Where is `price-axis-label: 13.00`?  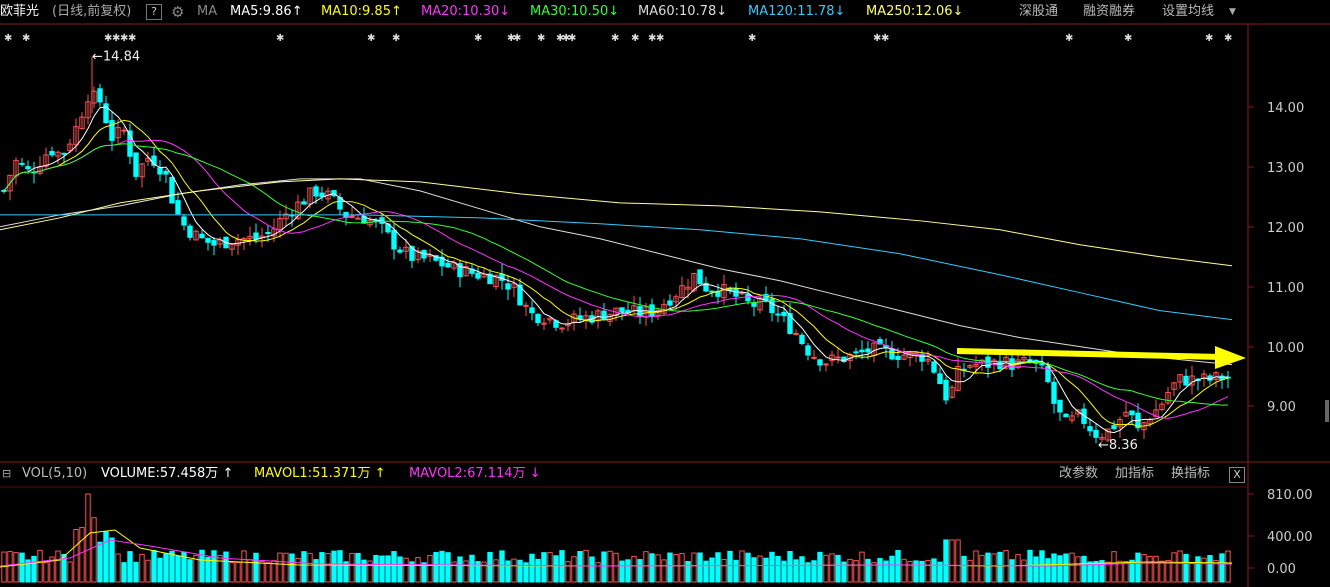
price-axis-label: 13.00 is located at coordinates (1285, 168).